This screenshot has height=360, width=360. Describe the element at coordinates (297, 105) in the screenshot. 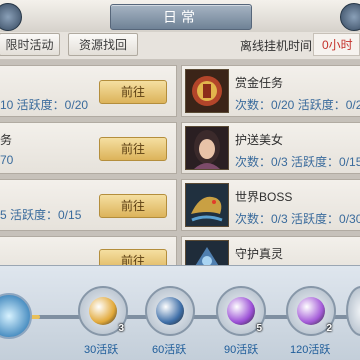

I see `task-stats: 次数：0/20 活跃度：0/20` at that location.